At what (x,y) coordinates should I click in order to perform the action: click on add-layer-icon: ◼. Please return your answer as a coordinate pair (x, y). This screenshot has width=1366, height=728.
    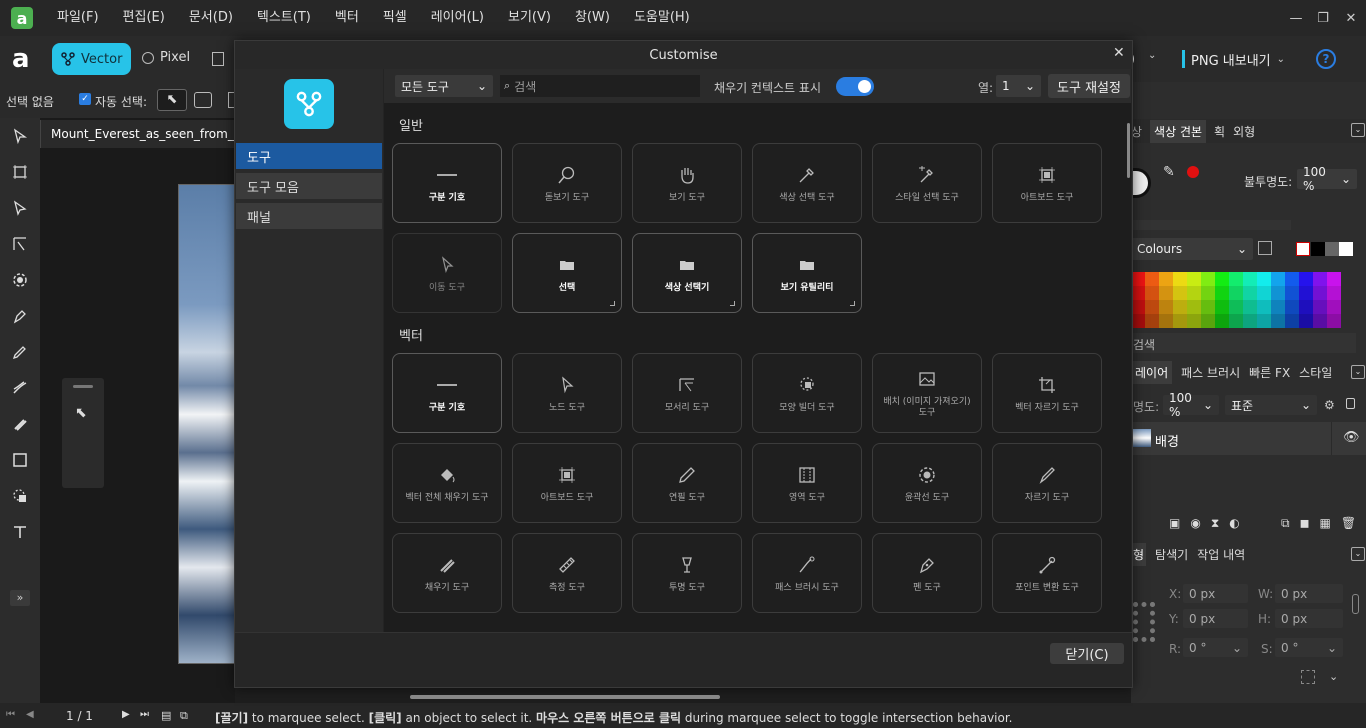
    Looking at the image, I should click on (1305, 523).